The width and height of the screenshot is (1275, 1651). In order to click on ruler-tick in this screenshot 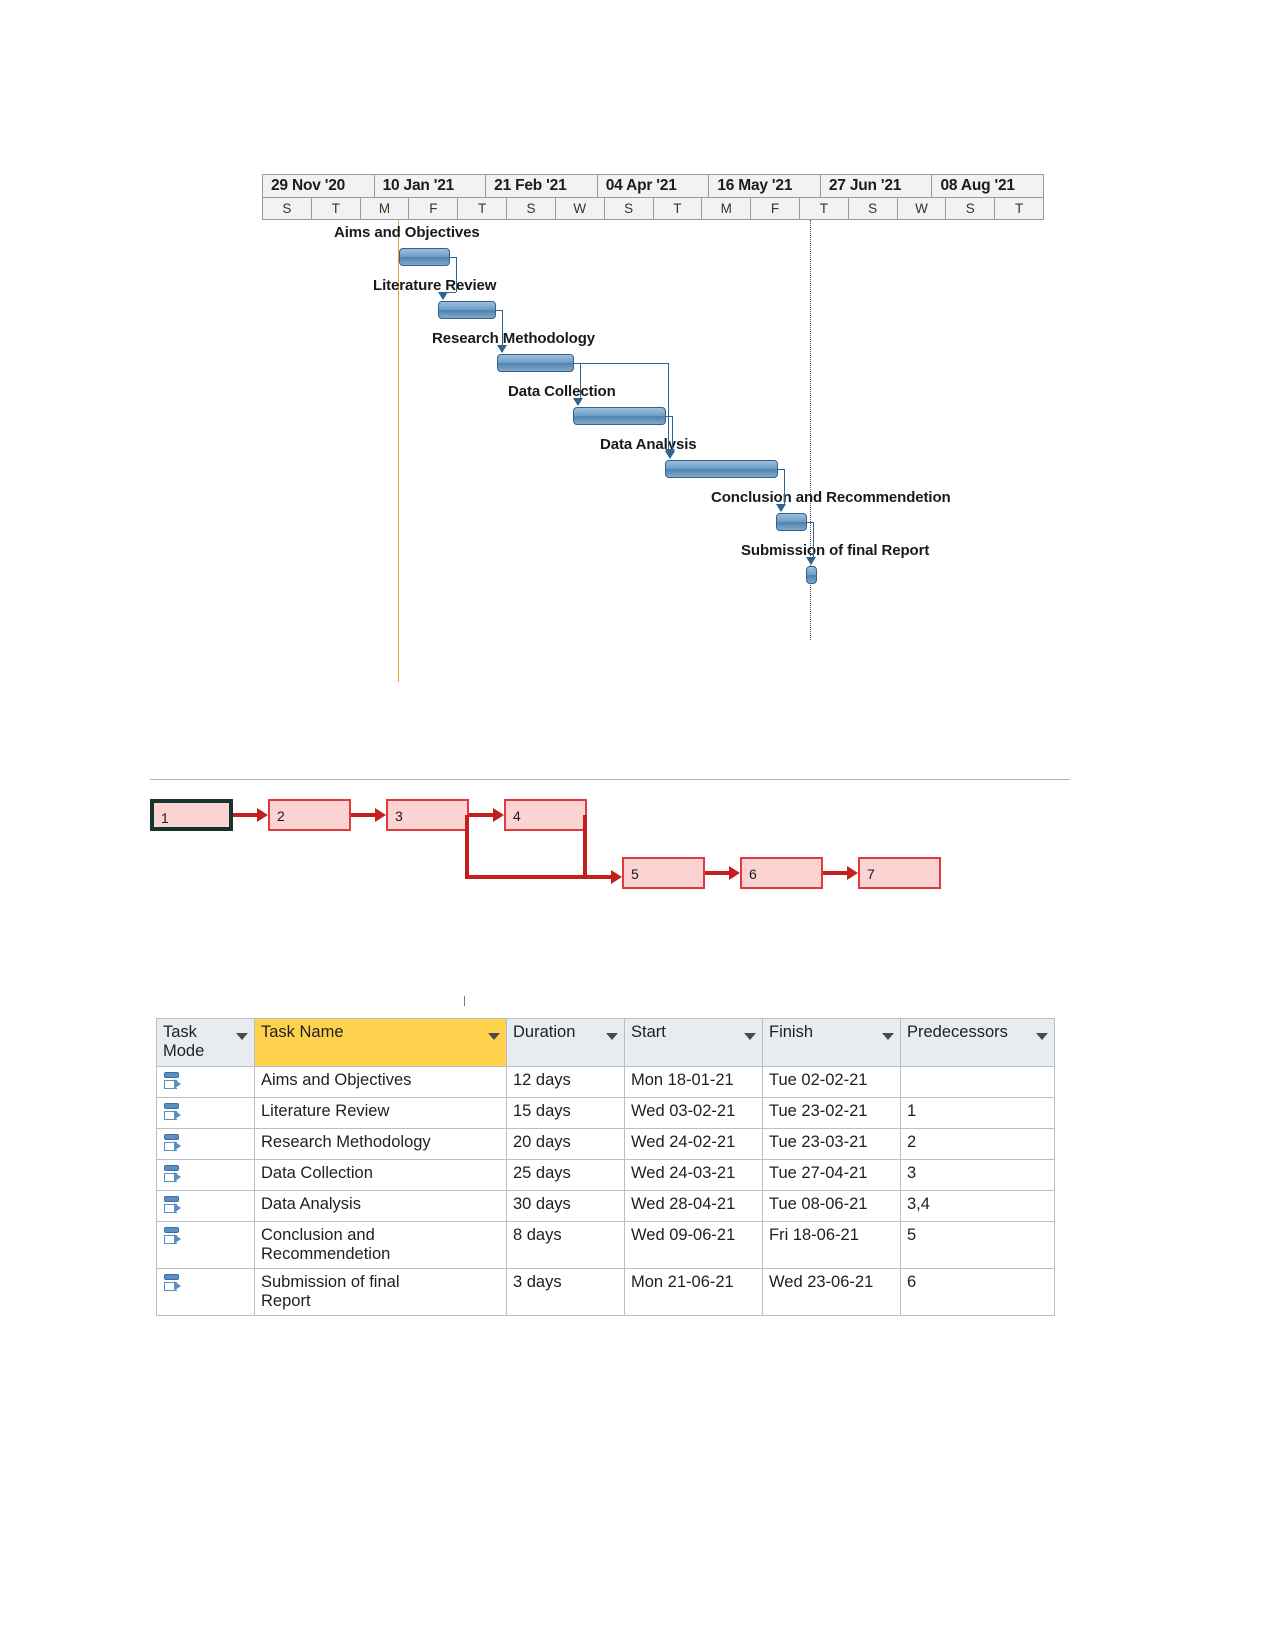, I will do `click(464, 1001)`.